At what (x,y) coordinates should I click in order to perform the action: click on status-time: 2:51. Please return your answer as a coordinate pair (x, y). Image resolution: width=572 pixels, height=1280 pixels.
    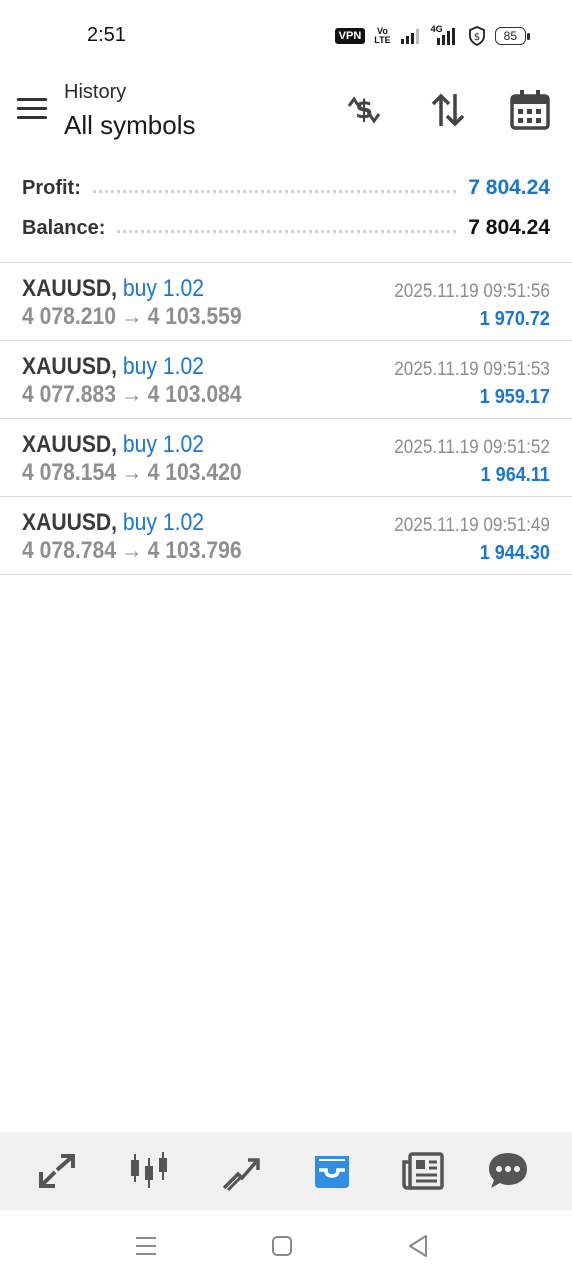
    Looking at the image, I should click on (106, 35).